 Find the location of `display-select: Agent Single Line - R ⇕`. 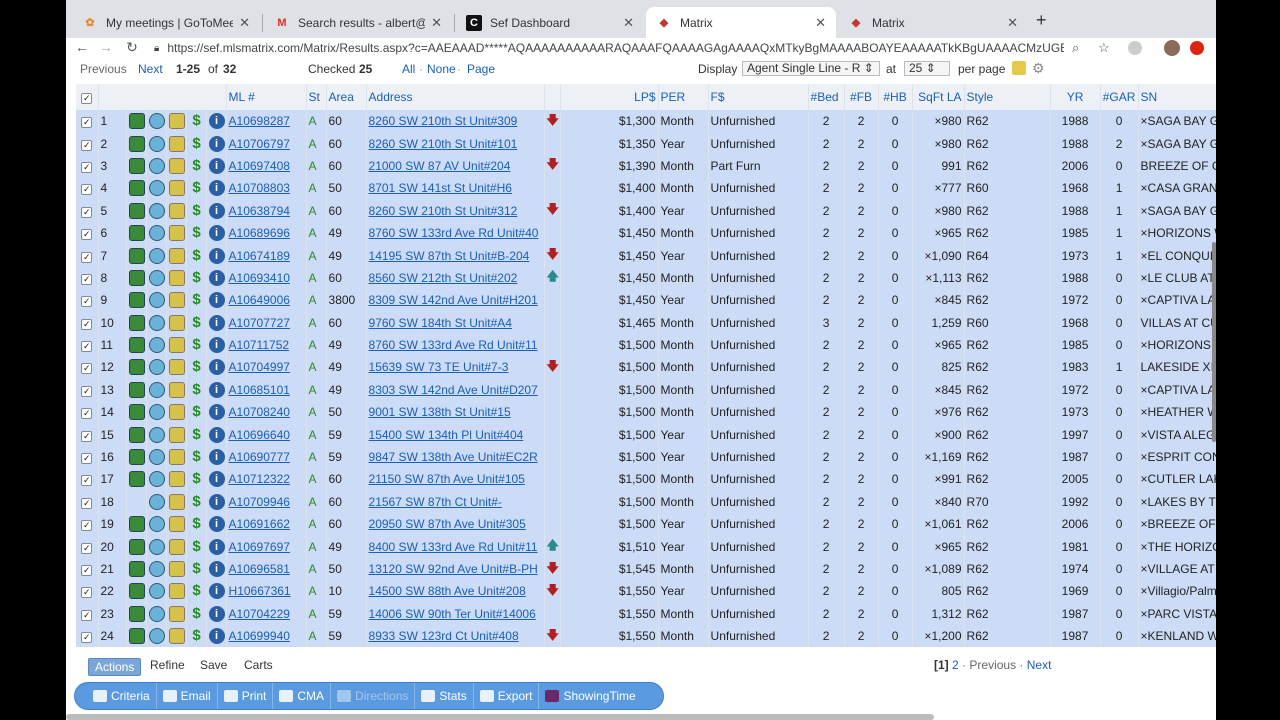

display-select: Agent Single Line - R ⇕ is located at coordinates (811, 68).